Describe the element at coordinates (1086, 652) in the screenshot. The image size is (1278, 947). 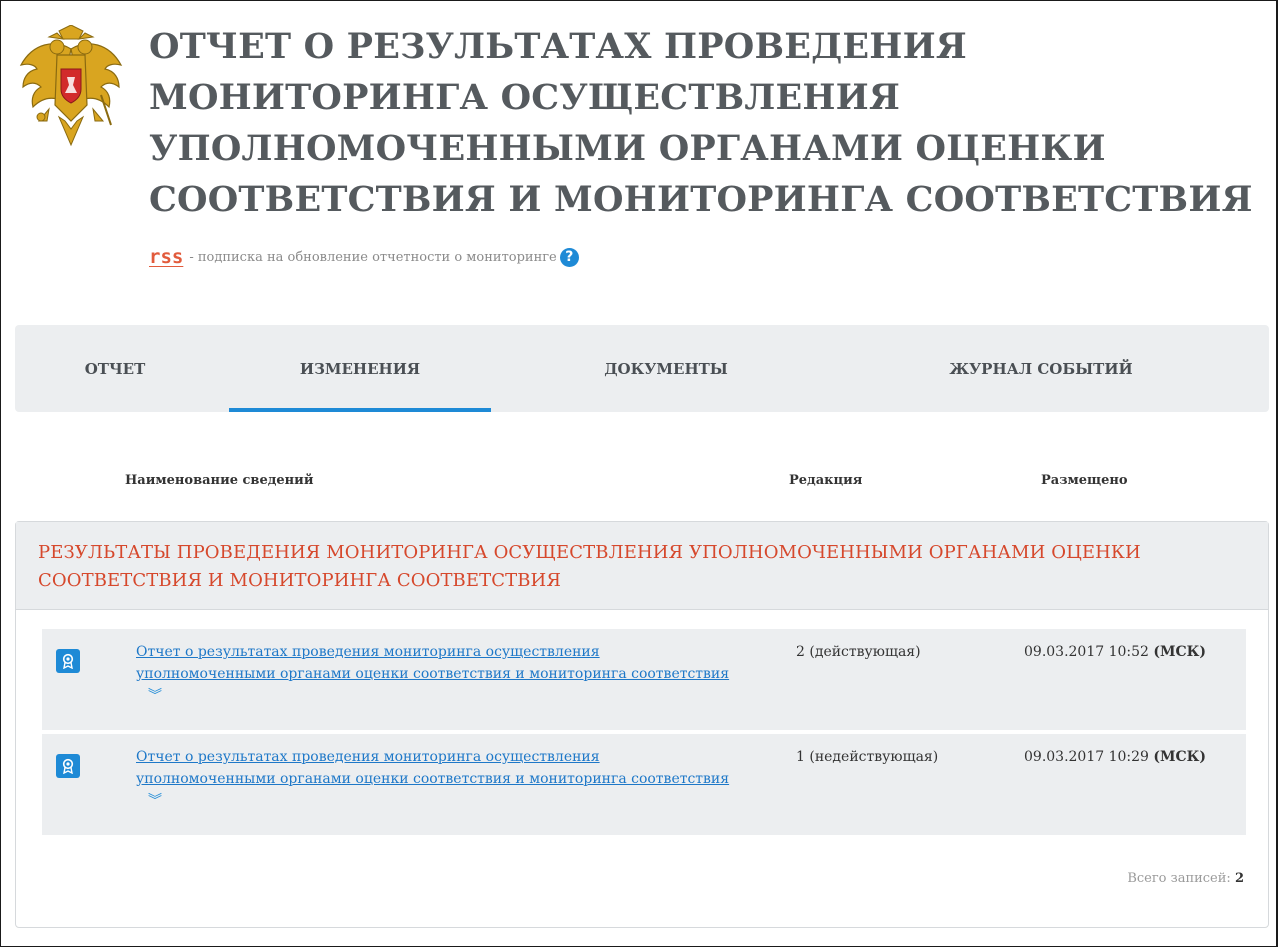
I see `posted-date-value: 09.03.2017 10:52` at that location.